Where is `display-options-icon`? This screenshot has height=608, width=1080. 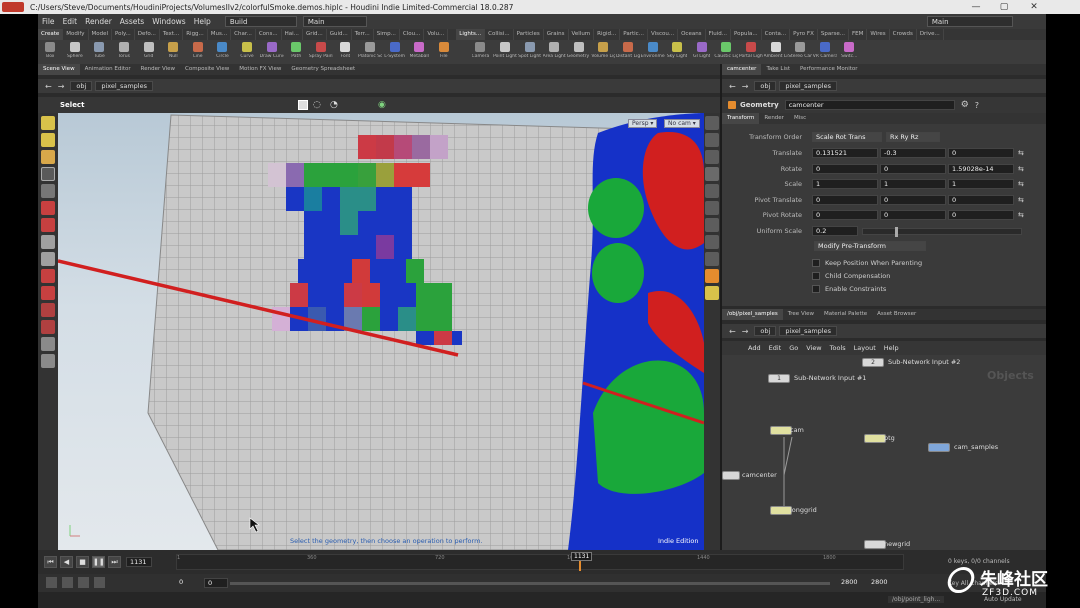
display-options-icon is located at coordinates (712, 123).